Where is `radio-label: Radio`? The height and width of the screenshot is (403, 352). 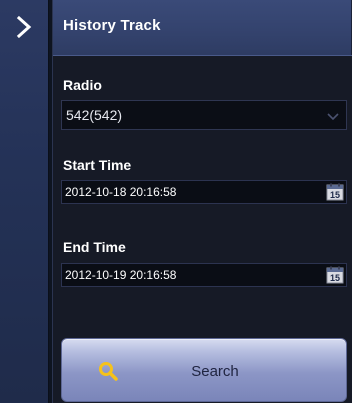
radio-label: Radio is located at coordinates (82, 85).